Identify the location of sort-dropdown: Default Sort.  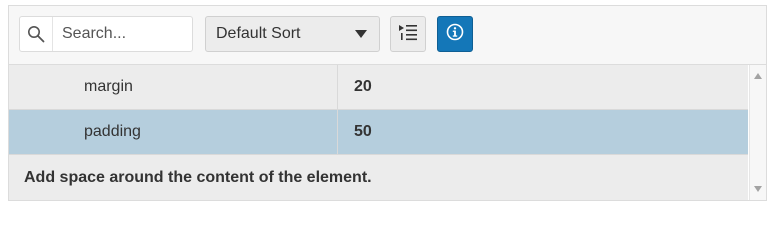
(292, 34).